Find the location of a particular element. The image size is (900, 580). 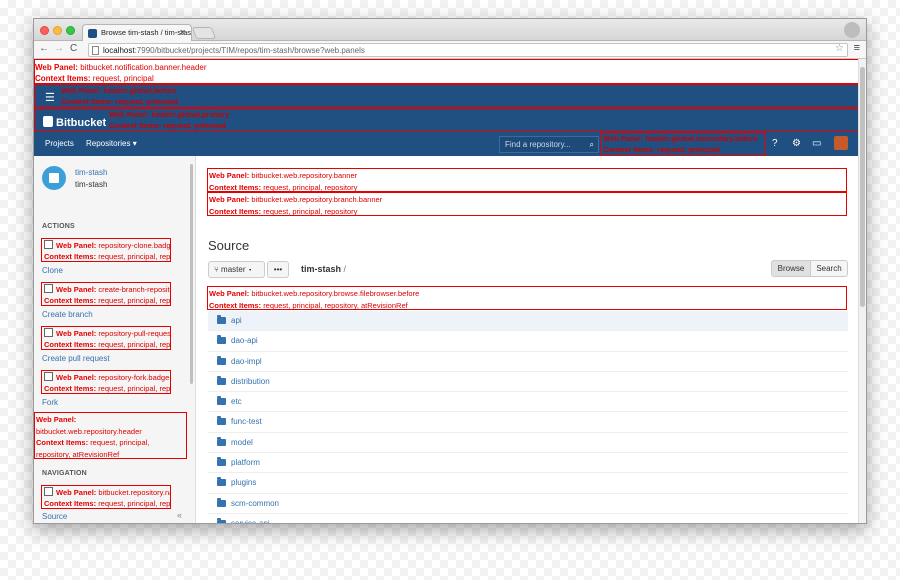

search-icon: ⌕ is located at coordinates (591, 144).